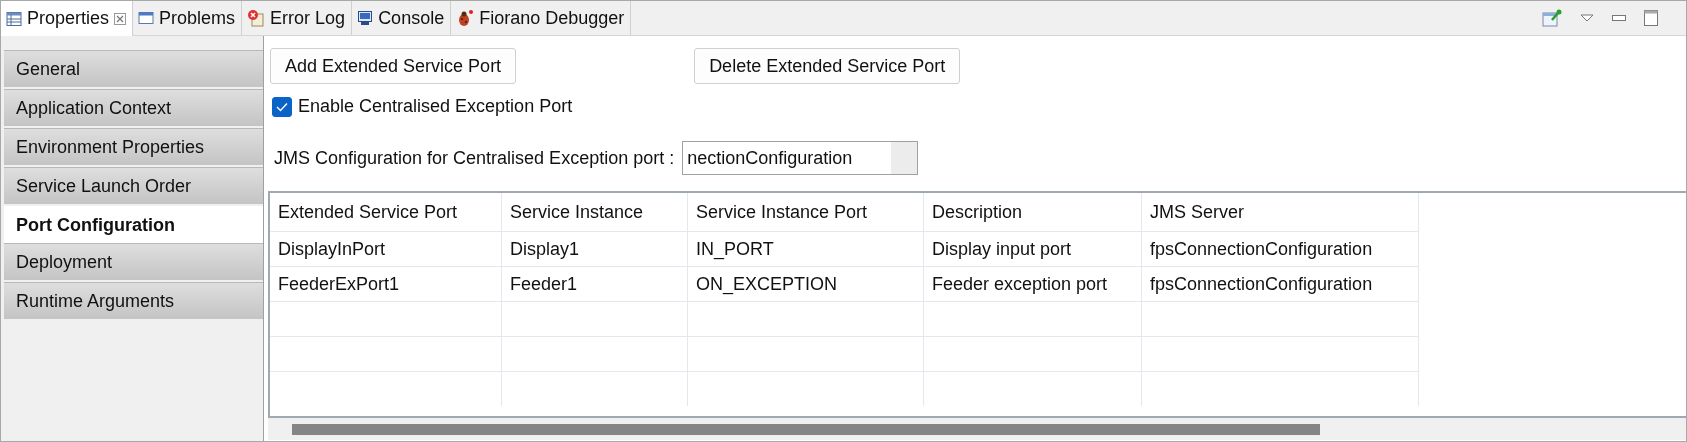 Image resolution: width=1687 pixels, height=442 pixels. I want to click on table-cell: IN_PORT, so click(805, 249).